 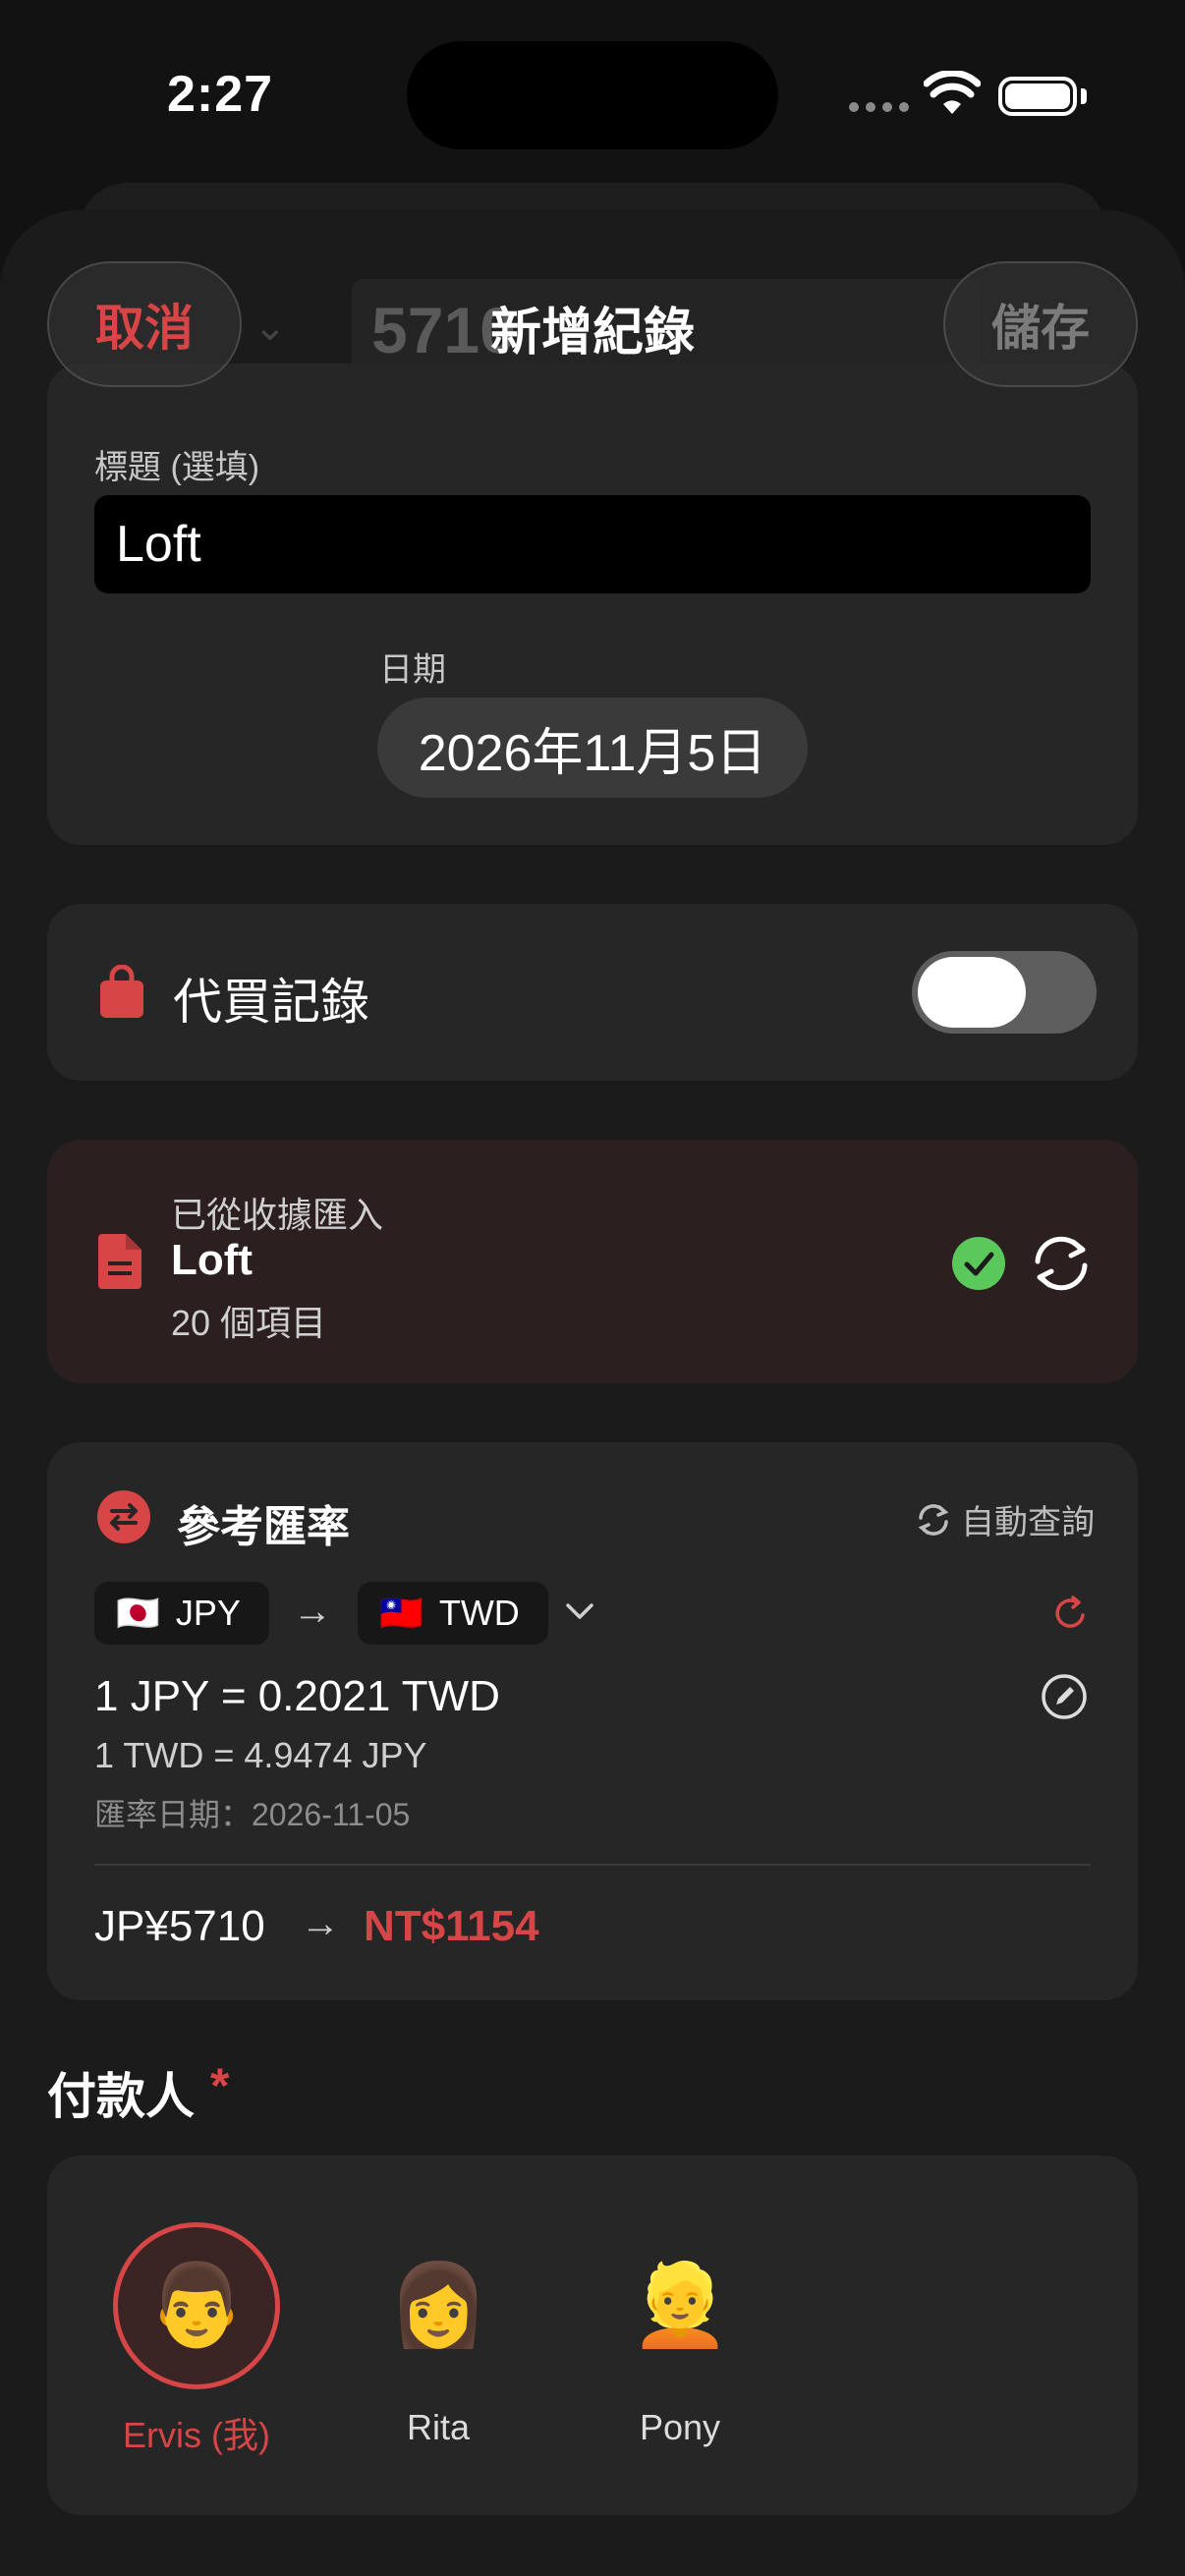 I want to click on exchange-icon, so click(x=124, y=1516).